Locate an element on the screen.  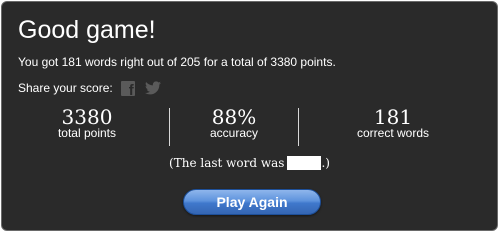
last-word-suffix: .) is located at coordinates (325, 163).